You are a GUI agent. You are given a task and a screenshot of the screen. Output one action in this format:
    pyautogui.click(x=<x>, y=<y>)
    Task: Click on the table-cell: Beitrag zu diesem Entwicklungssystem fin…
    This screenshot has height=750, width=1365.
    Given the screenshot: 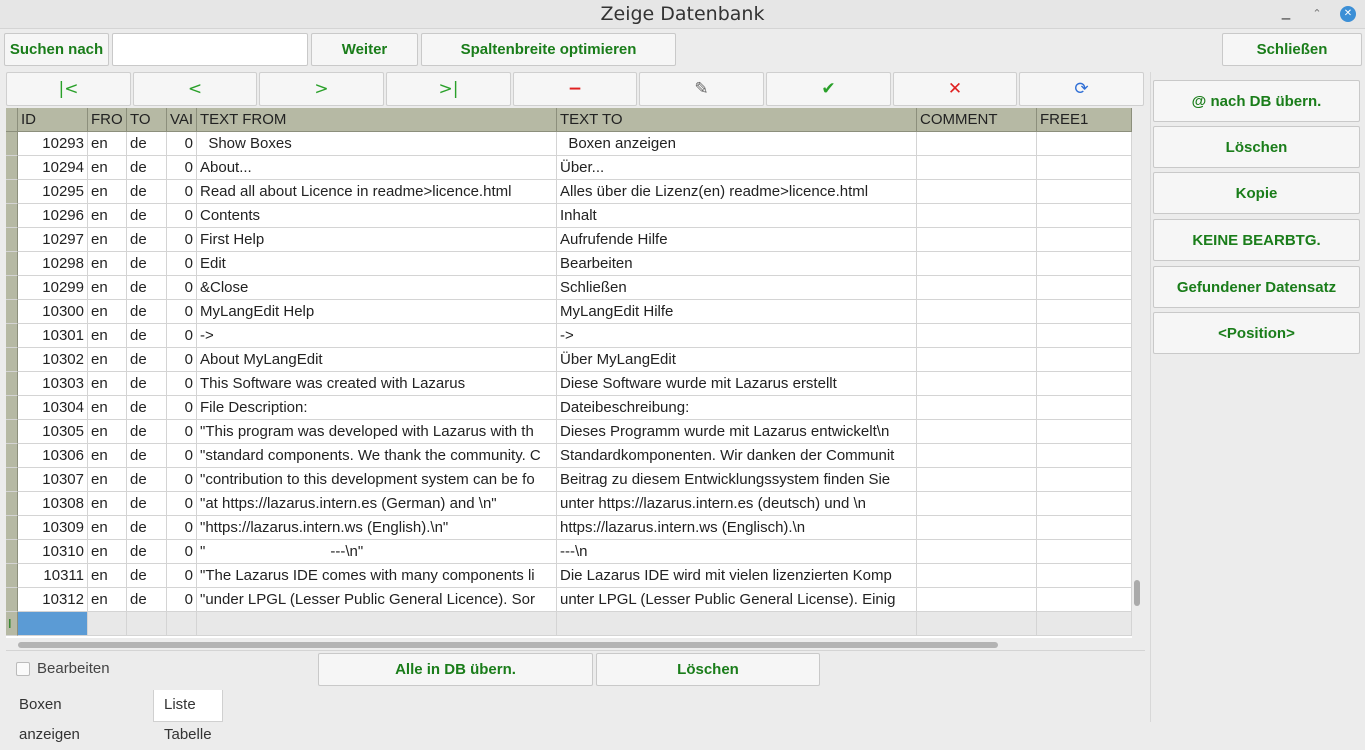 What is the action you would take?
    pyautogui.click(x=737, y=480)
    